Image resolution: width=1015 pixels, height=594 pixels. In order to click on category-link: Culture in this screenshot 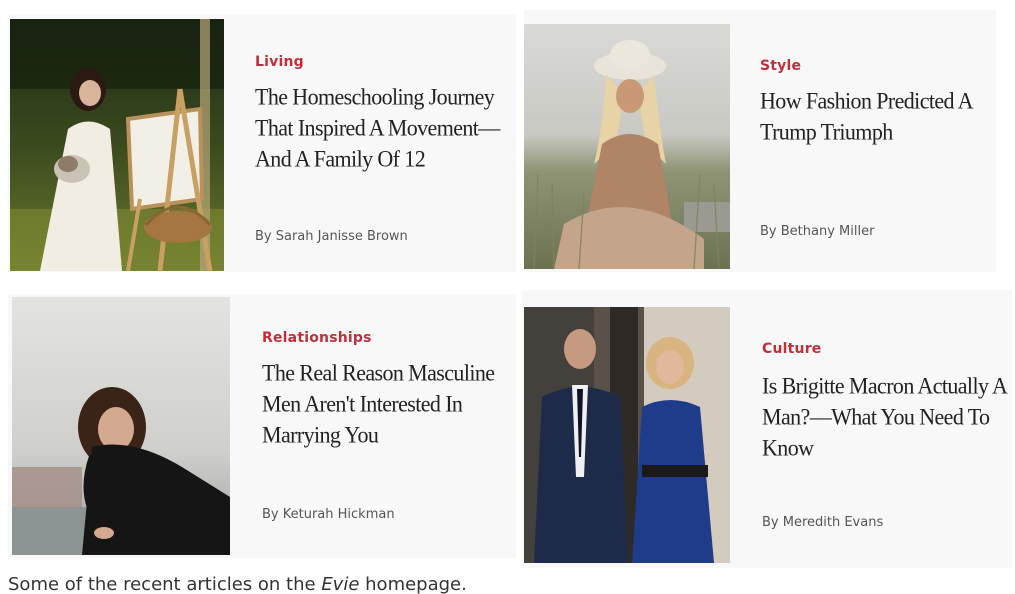, I will do `click(792, 349)`.